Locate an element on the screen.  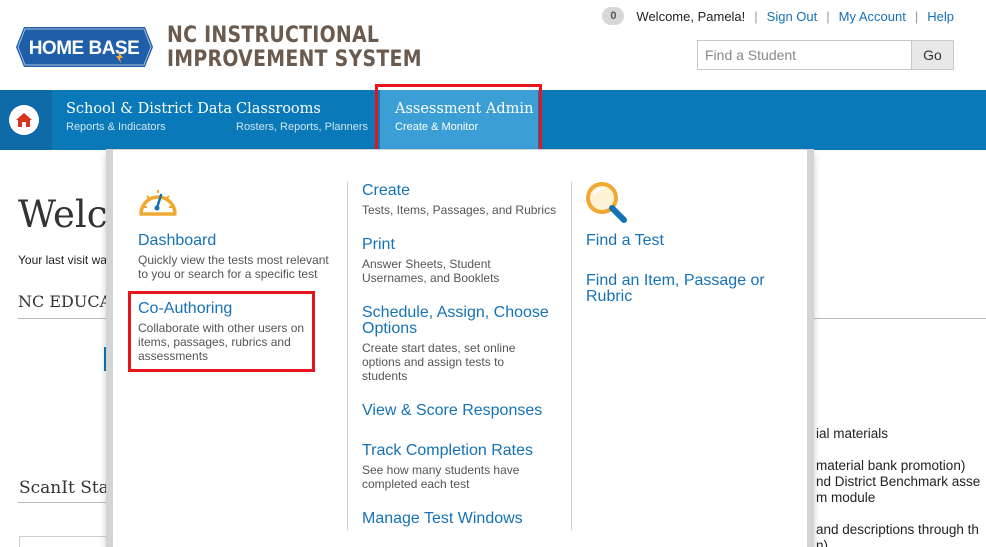
schedule-assign-link: Options is located at coordinates (389, 329).